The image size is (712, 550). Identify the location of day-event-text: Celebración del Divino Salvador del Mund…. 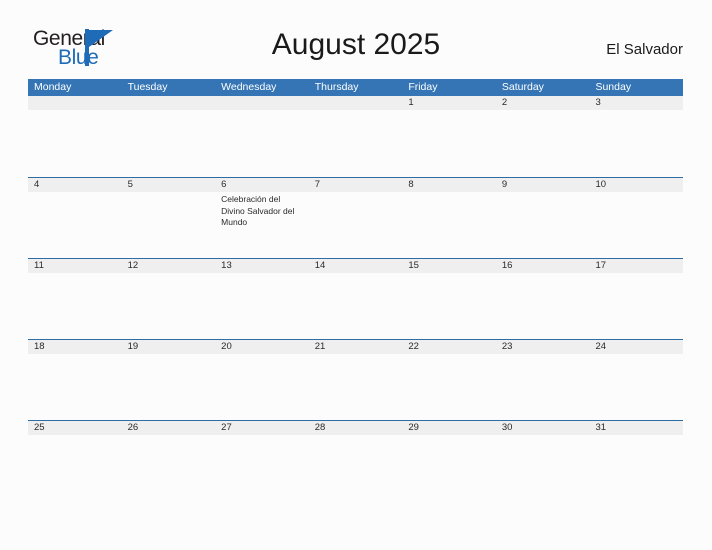
(258, 210).